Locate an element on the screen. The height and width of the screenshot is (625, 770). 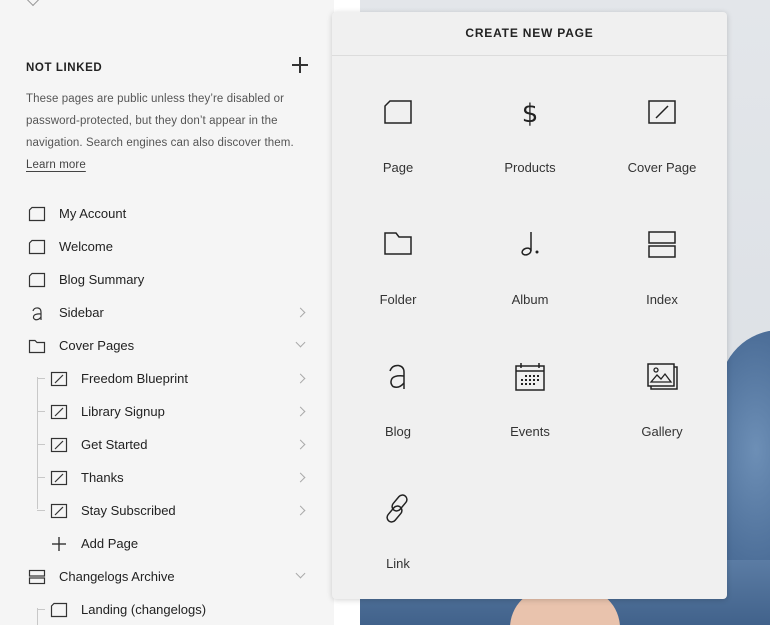
calendar-icon is located at coordinates (530, 377).